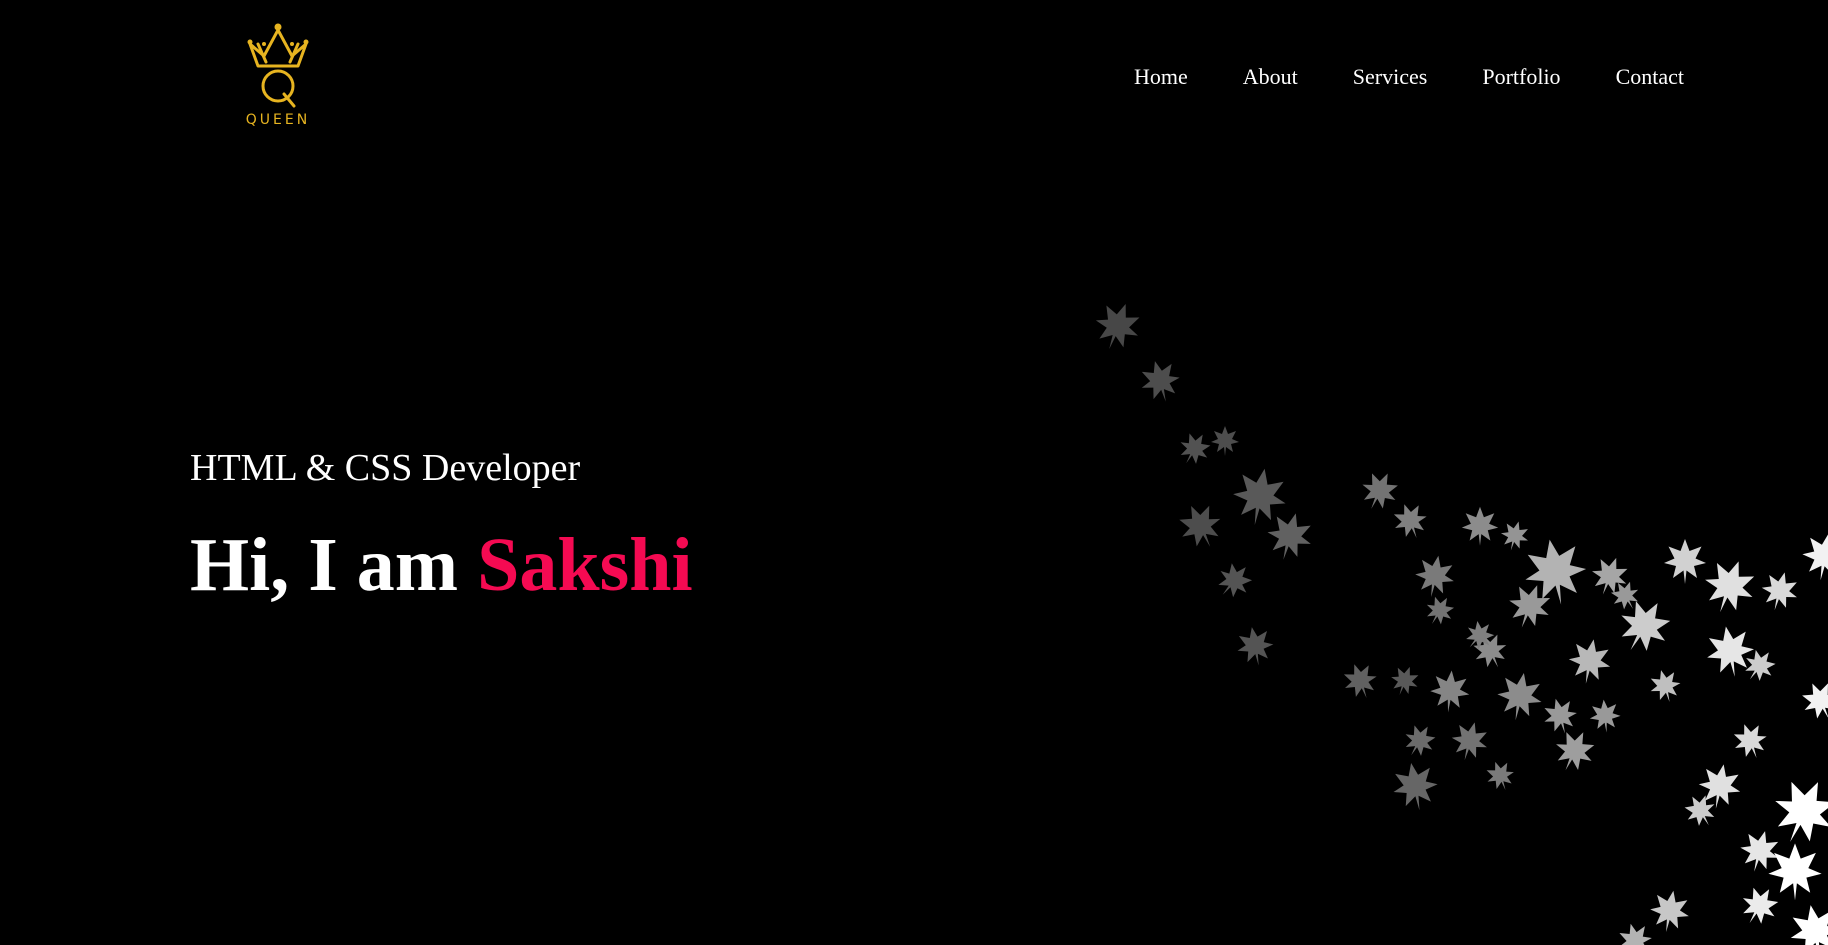  Describe the element at coordinates (324, 565) in the screenshot. I see `hero-greeting: Hi, I am` at that location.